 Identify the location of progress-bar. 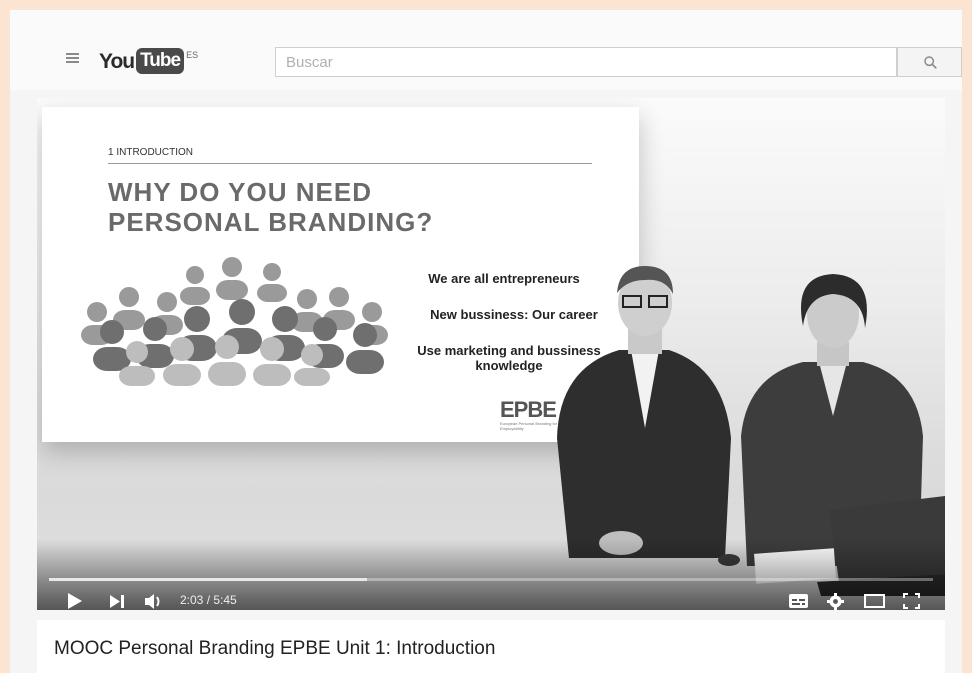
(491, 579).